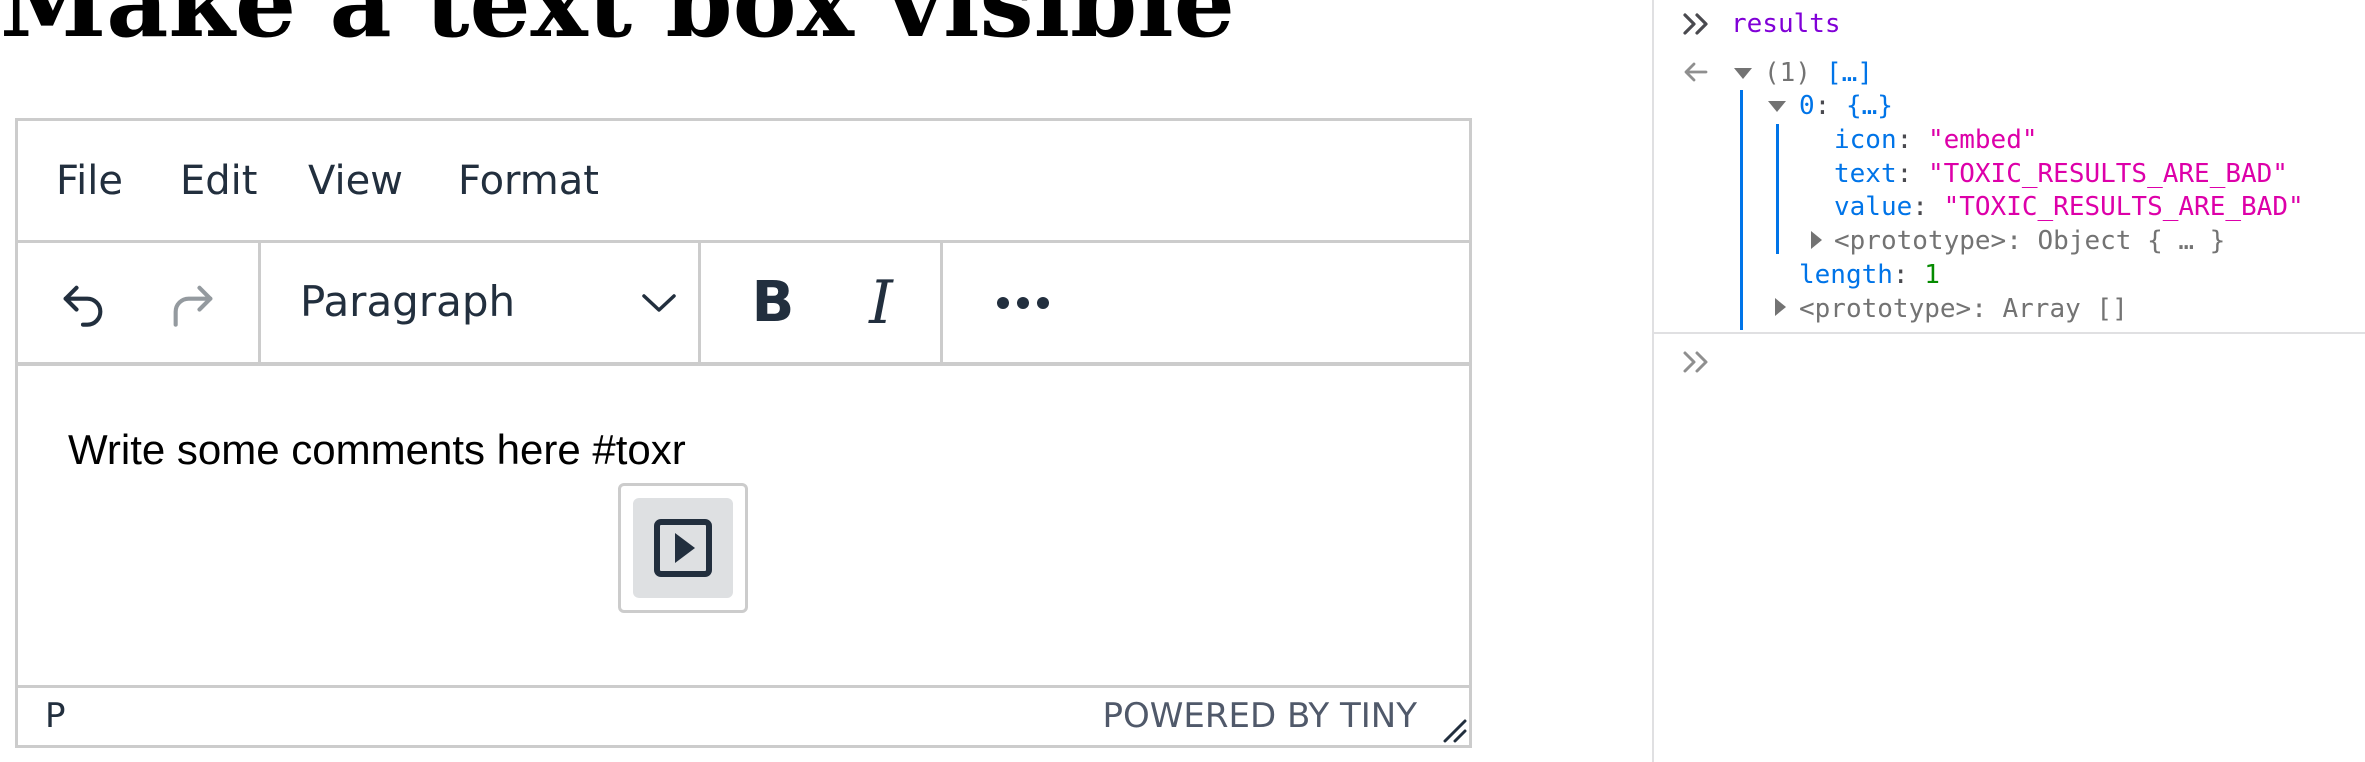 The height and width of the screenshot is (762, 2365). Describe the element at coordinates (2009, 333) in the screenshot. I see `console-divider` at that location.